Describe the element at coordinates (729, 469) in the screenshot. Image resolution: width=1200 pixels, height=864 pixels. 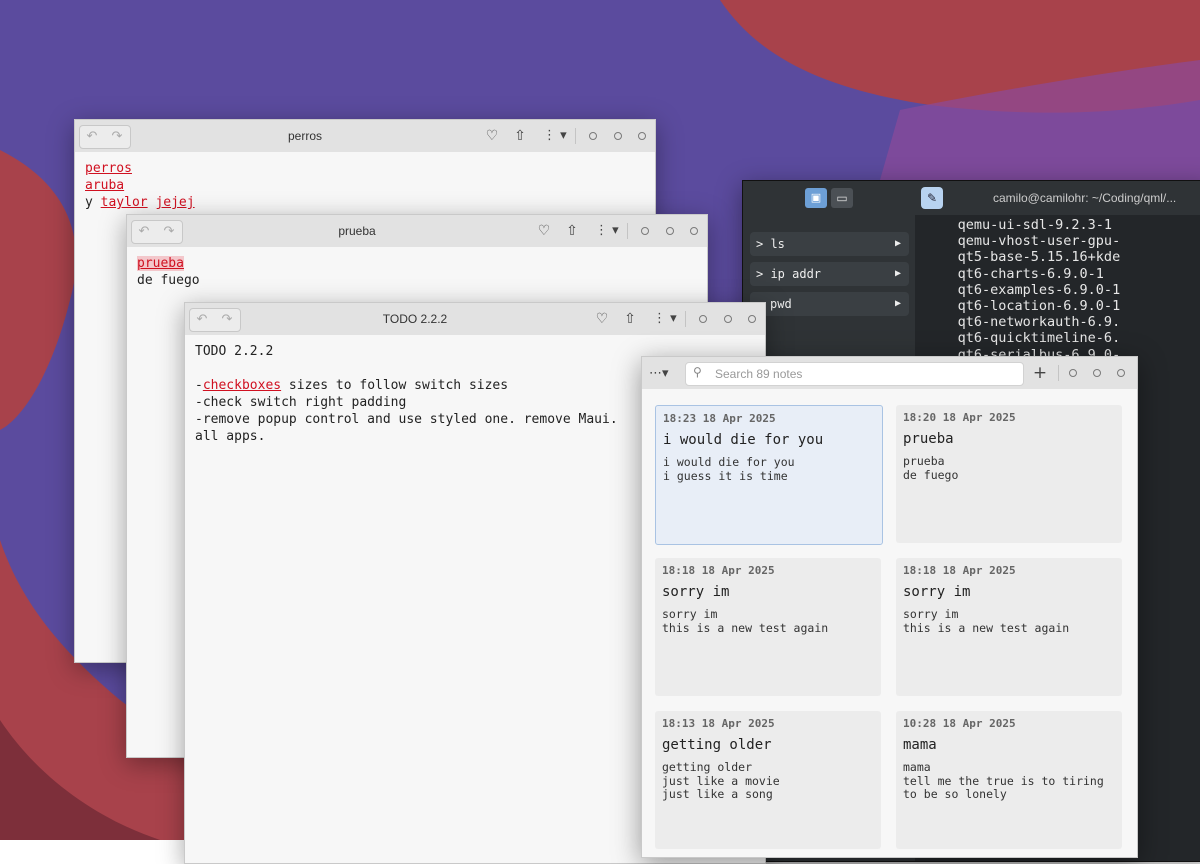
I see `note-body: i would die for you i guess it is time` at that location.